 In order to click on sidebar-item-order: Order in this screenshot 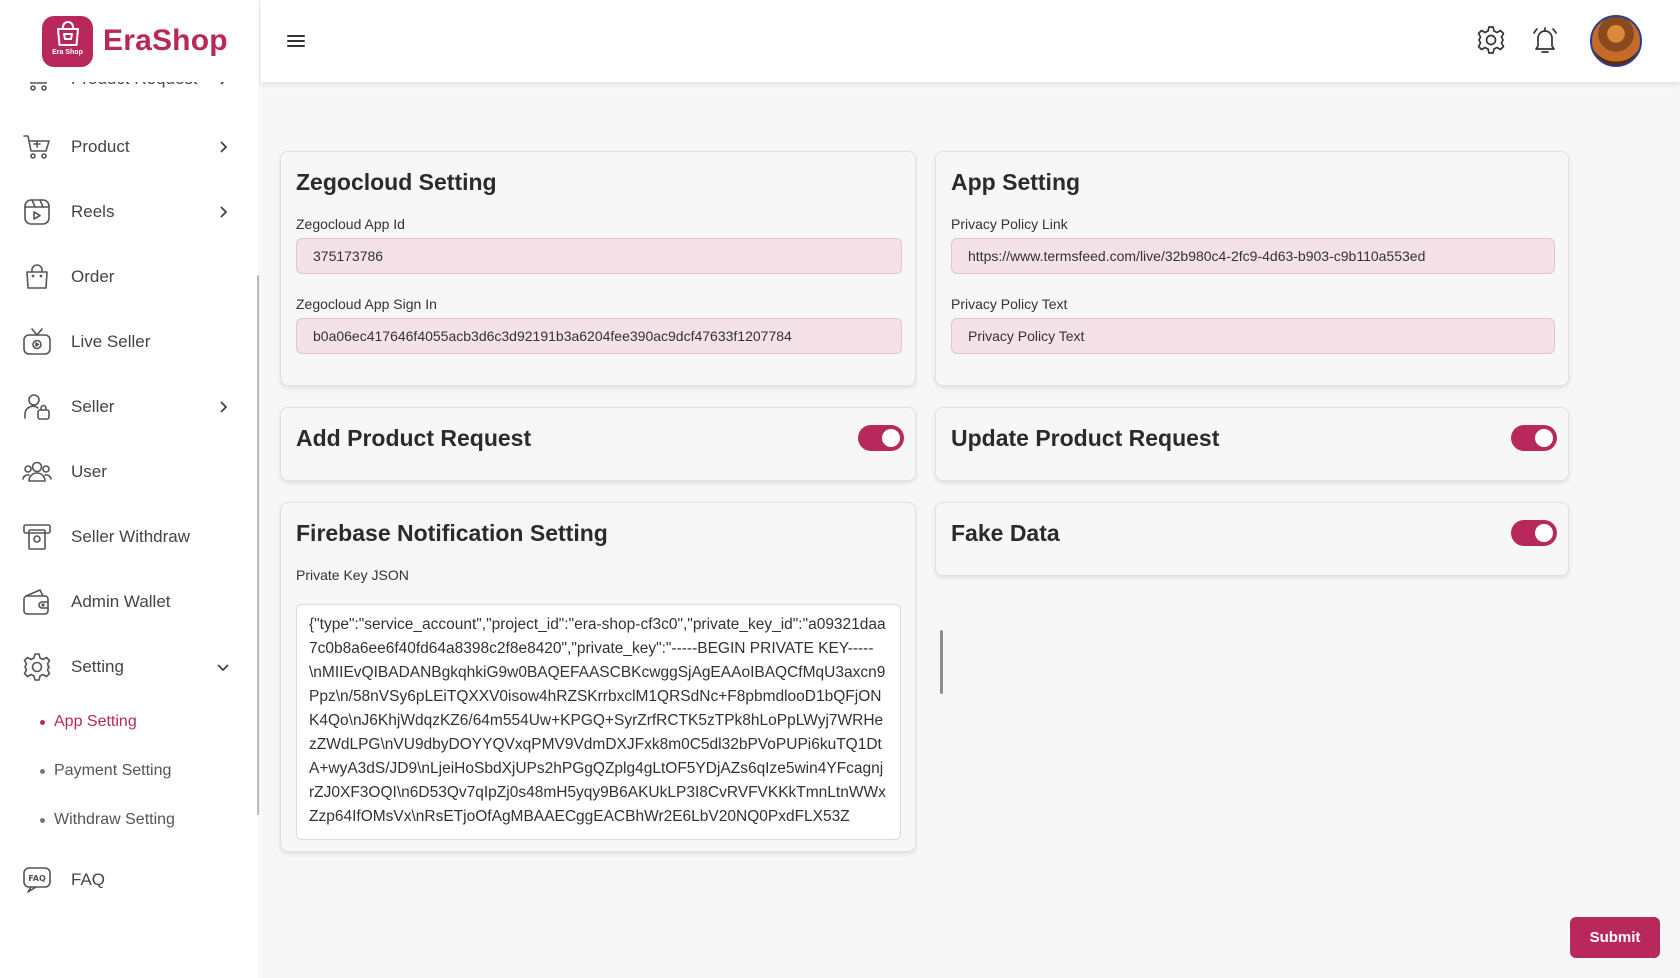, I will do `click(129, 277)`.